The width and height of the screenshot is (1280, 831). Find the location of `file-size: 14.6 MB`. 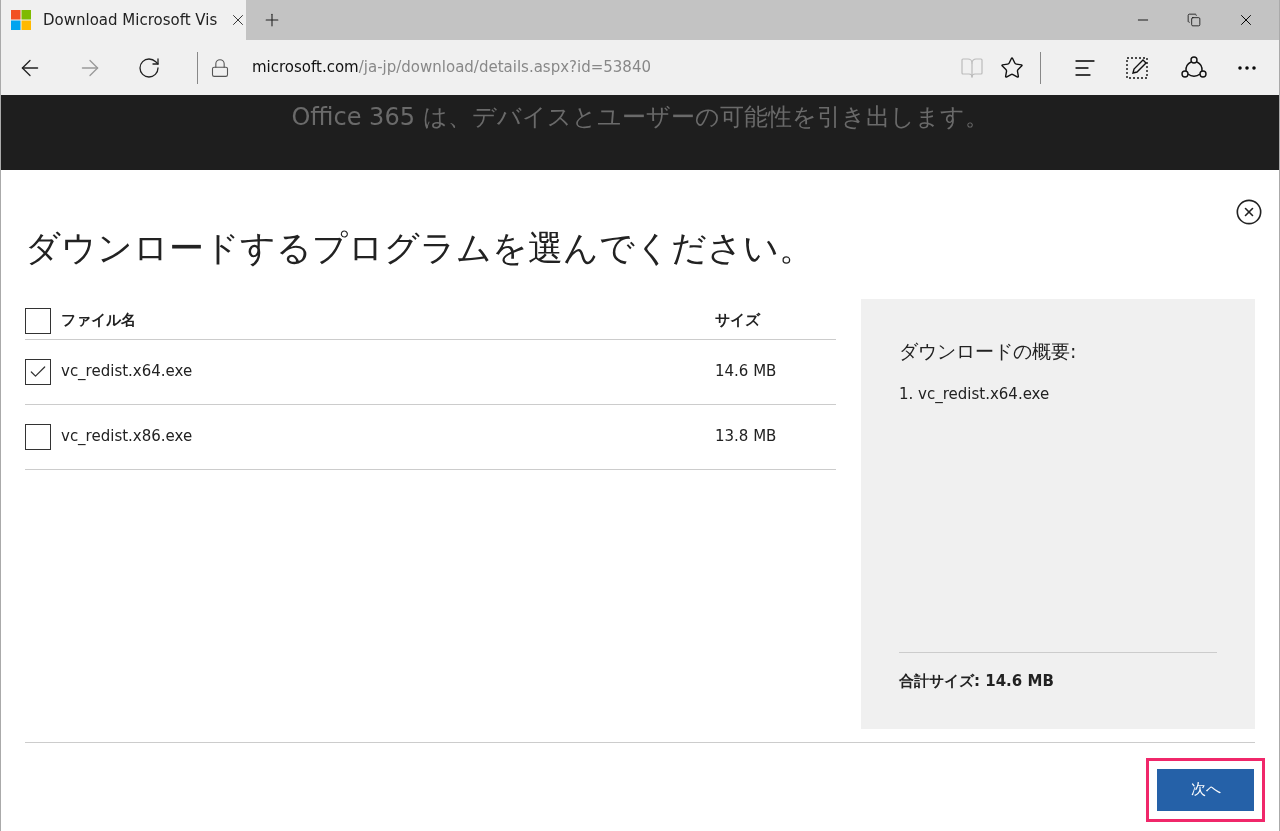

file-size: 14.6 MB is located at coordinates (746, 372).